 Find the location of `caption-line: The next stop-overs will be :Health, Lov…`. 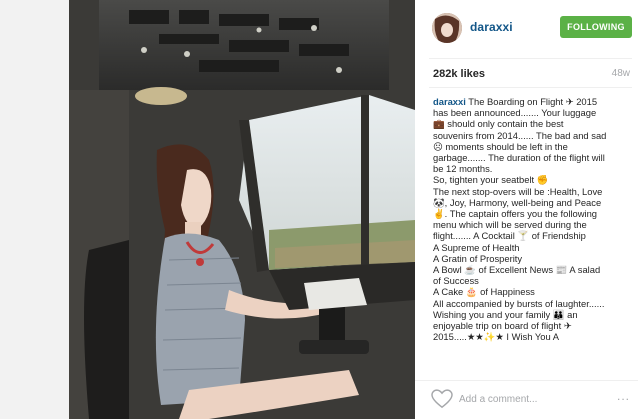

caption-line: The next stop-overs will be :Health, Lov… is located at coordinates (533, 191).